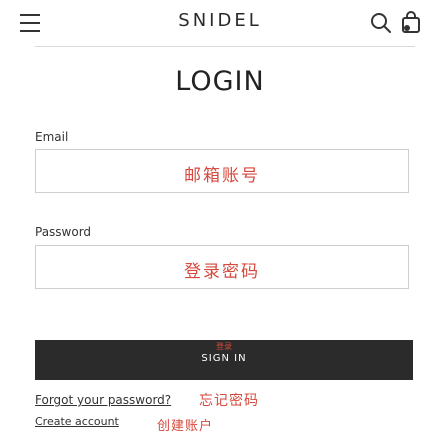  Describe the element at coordinates (220, 81) in the screenshot. I see `page-title: LOGIN` at that location.